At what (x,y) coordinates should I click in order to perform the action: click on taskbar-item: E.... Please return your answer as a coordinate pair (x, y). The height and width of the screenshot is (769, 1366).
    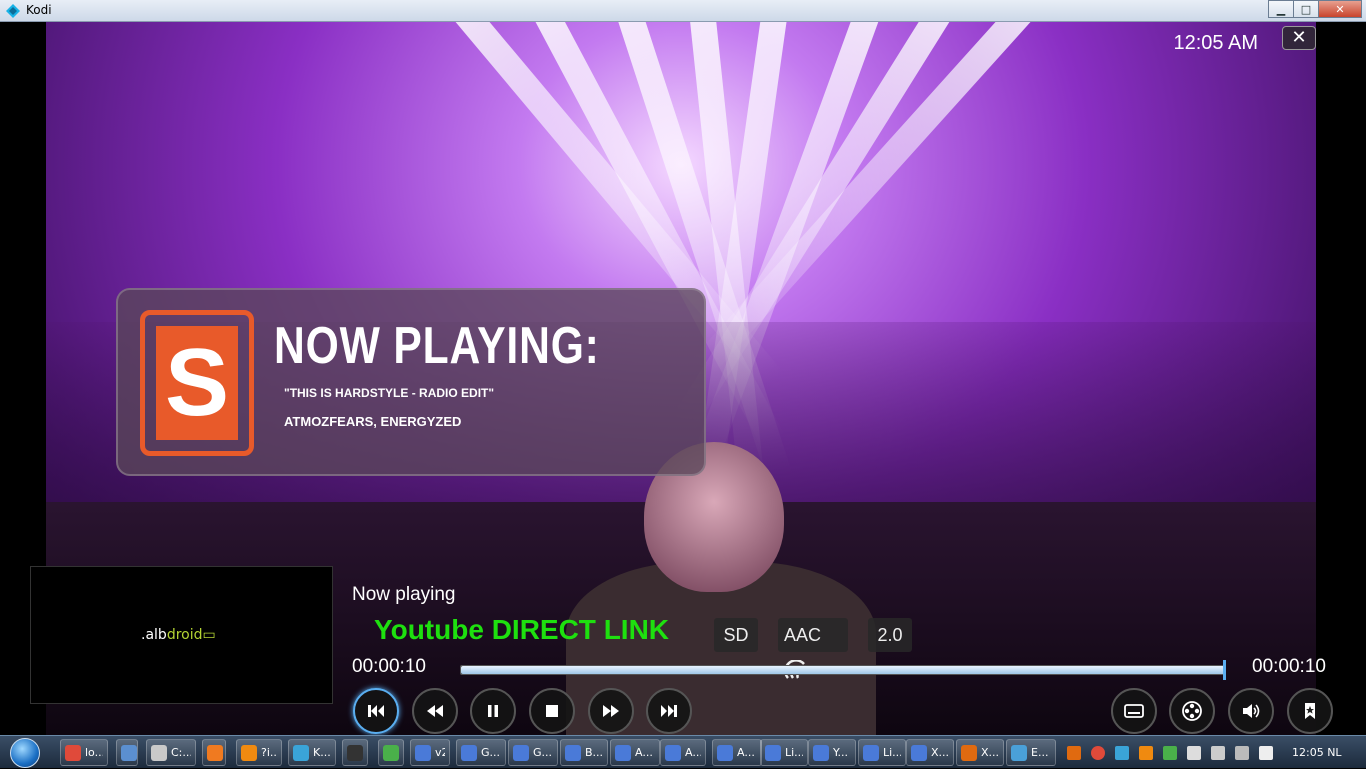
    Looking at the image, I should click on (1031, 752).